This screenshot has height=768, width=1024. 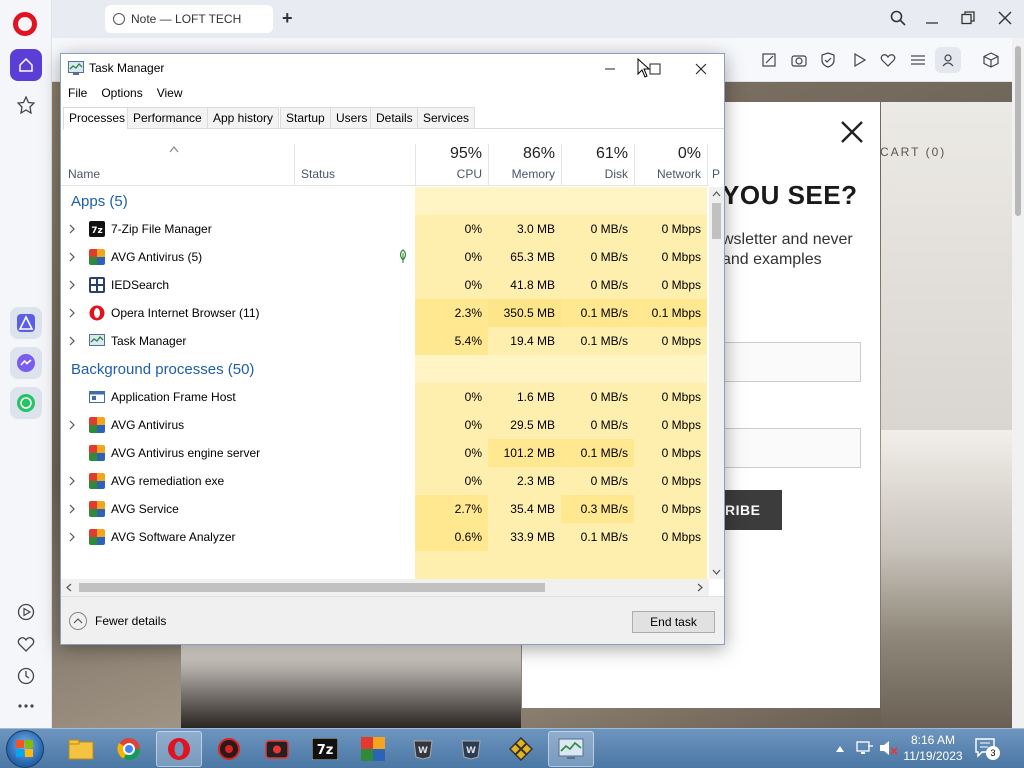 What do you see at coordinates (716, 572) in the screenshot?
I see `scroll-down-icon` at bounding box center [716, 572].